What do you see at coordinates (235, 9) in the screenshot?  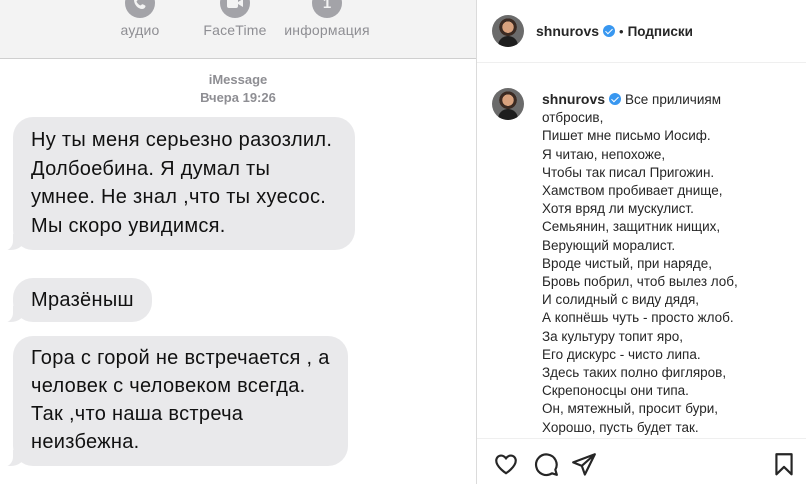 I see `video-camera-icon` at bounding box center [235, 9].